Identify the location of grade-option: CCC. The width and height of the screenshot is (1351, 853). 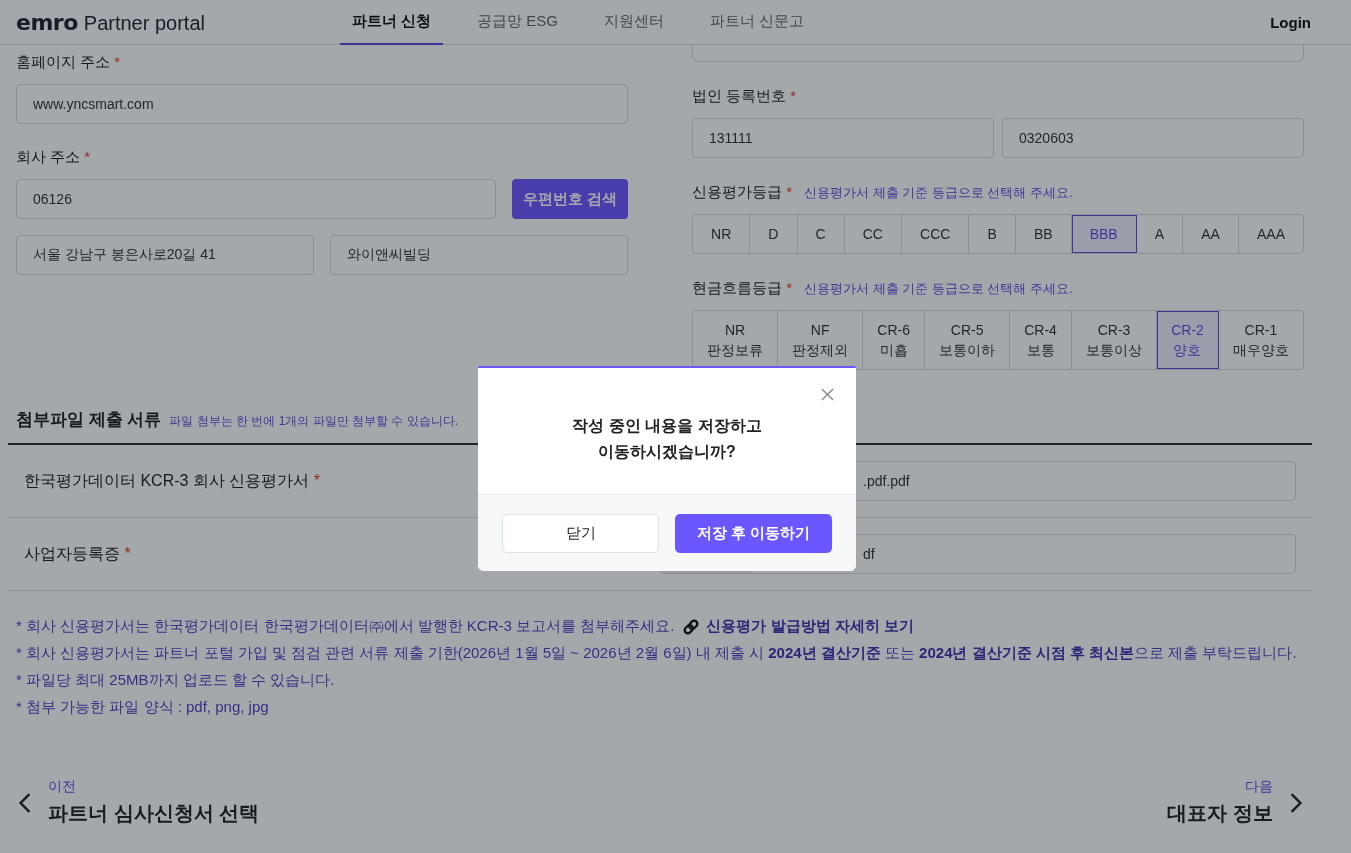
(936, 234).